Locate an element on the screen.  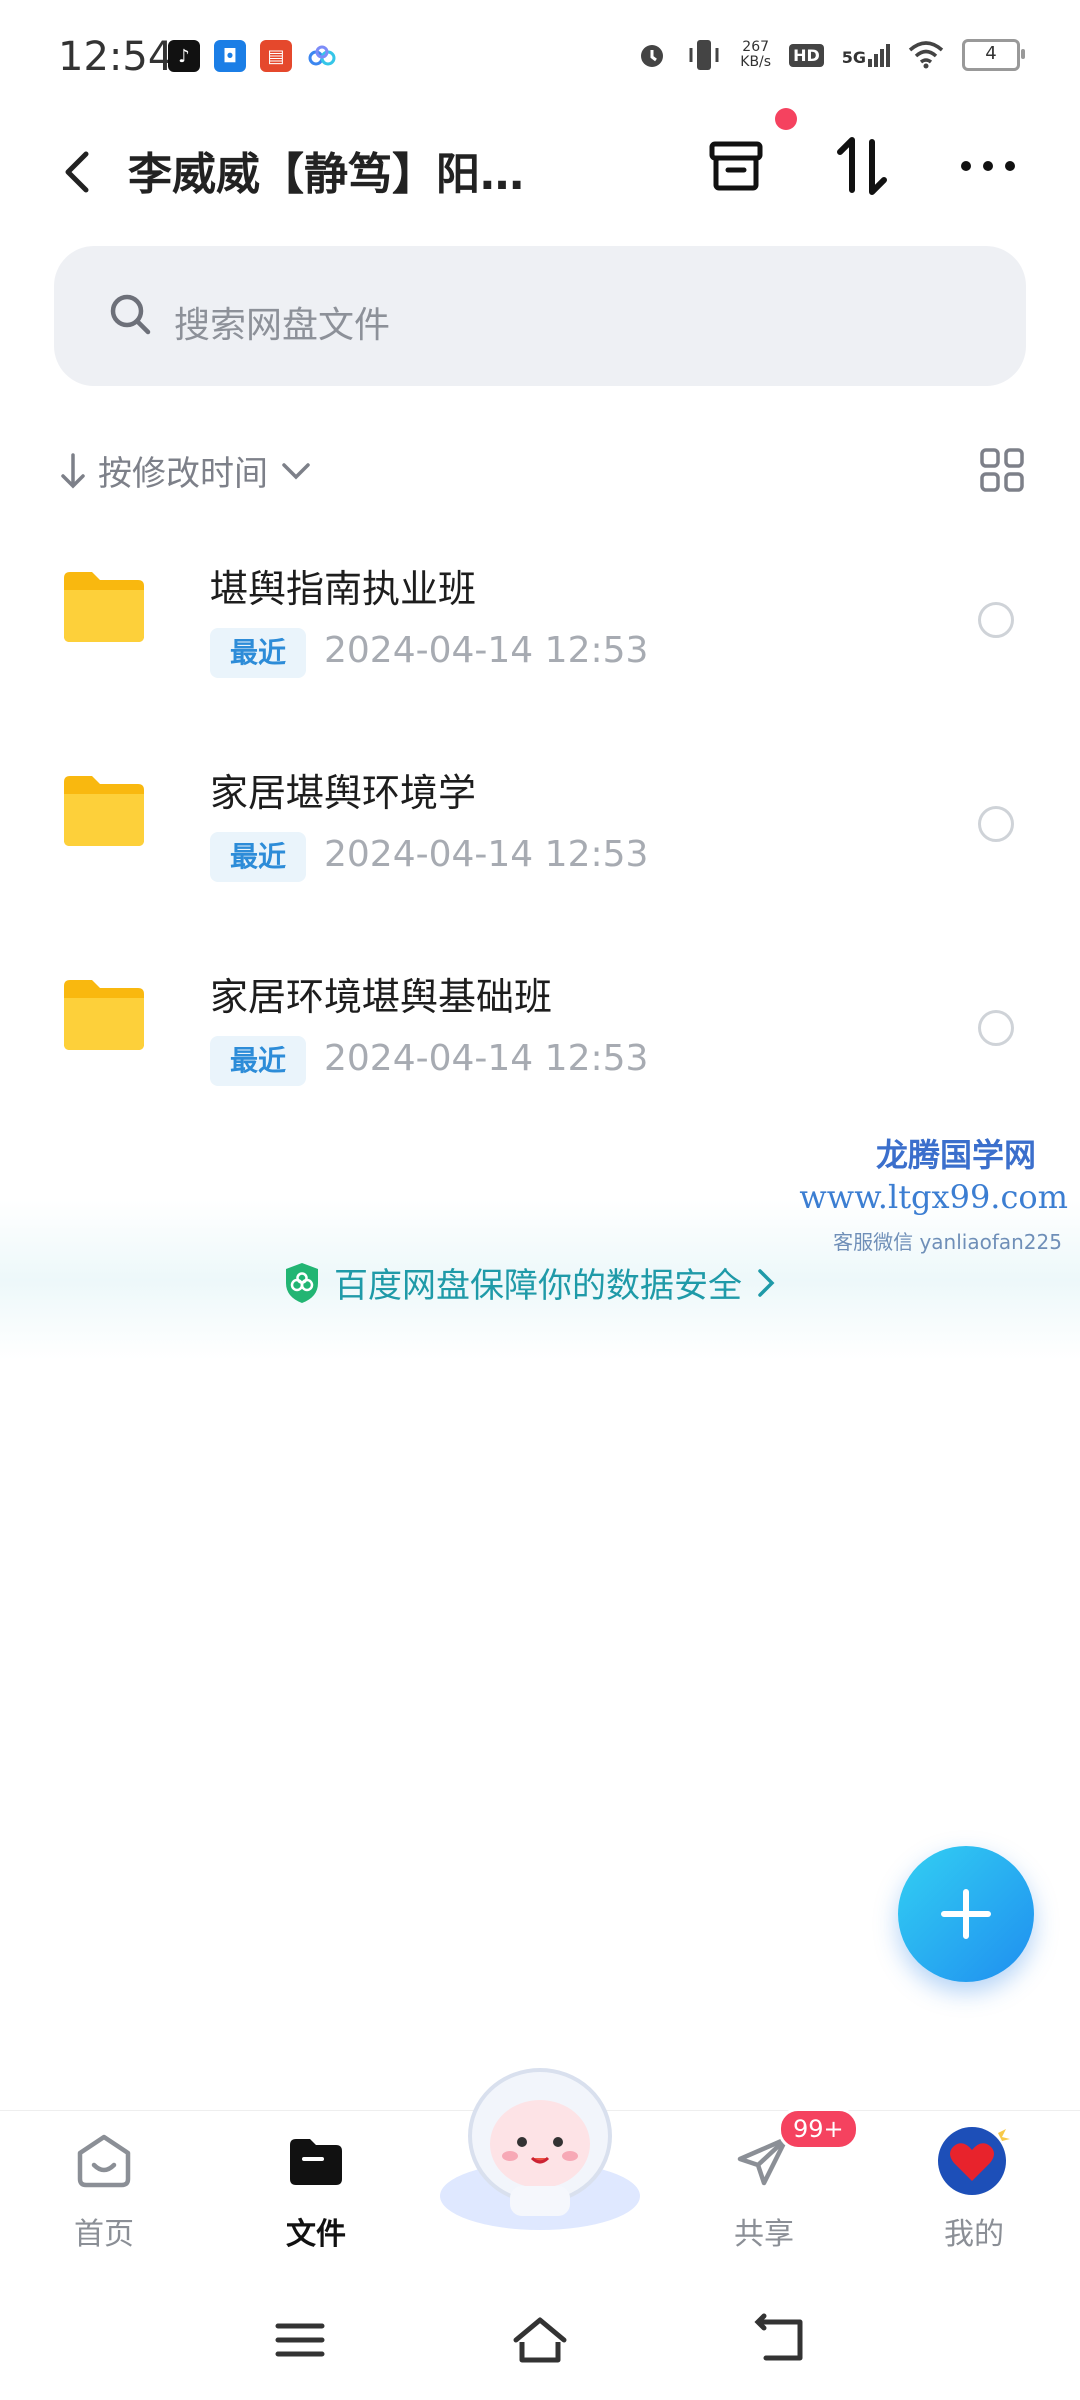
arrow-down-icon is located at coordinates (73, 470).